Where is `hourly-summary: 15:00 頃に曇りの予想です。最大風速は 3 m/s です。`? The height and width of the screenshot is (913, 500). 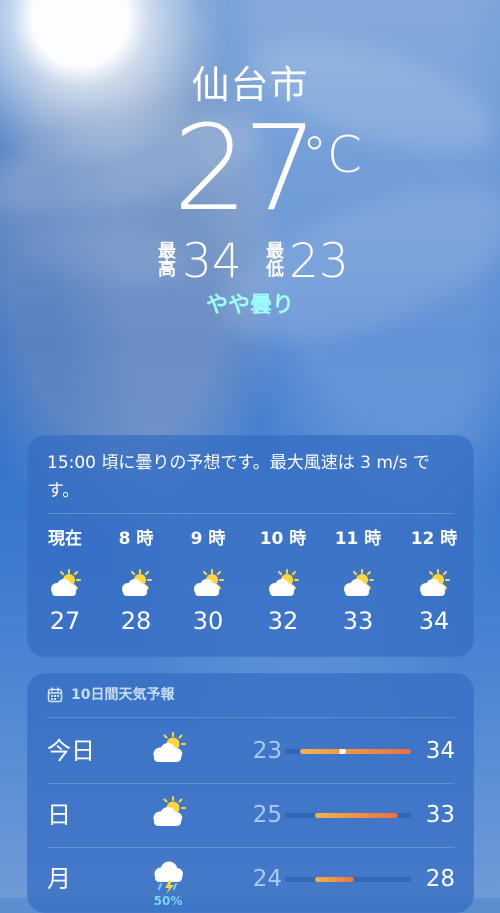 hourly-summary: 15:00 頃に曇りの予想です。最大風速は 3 m/s です。 is located at coordinates (238, 477).